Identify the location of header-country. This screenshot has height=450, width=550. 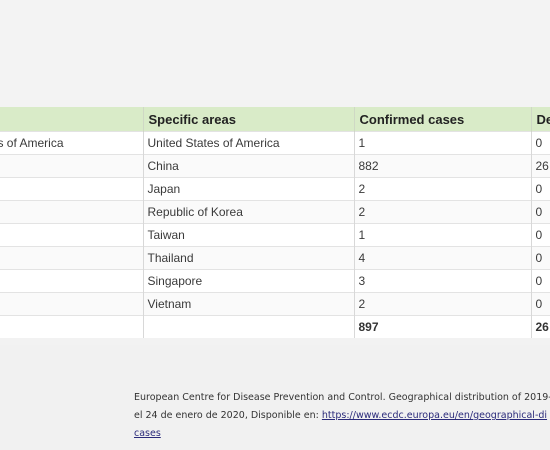
(72, 119).